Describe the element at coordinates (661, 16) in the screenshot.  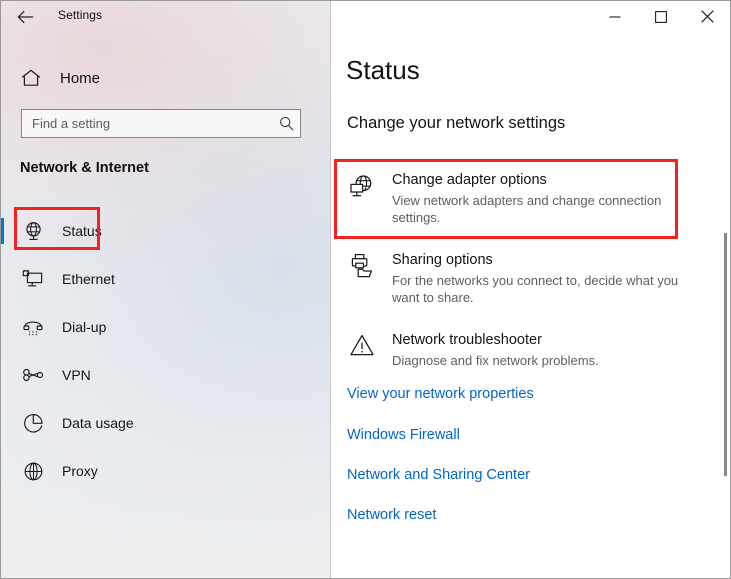
I see `maximize-icon` at that location.